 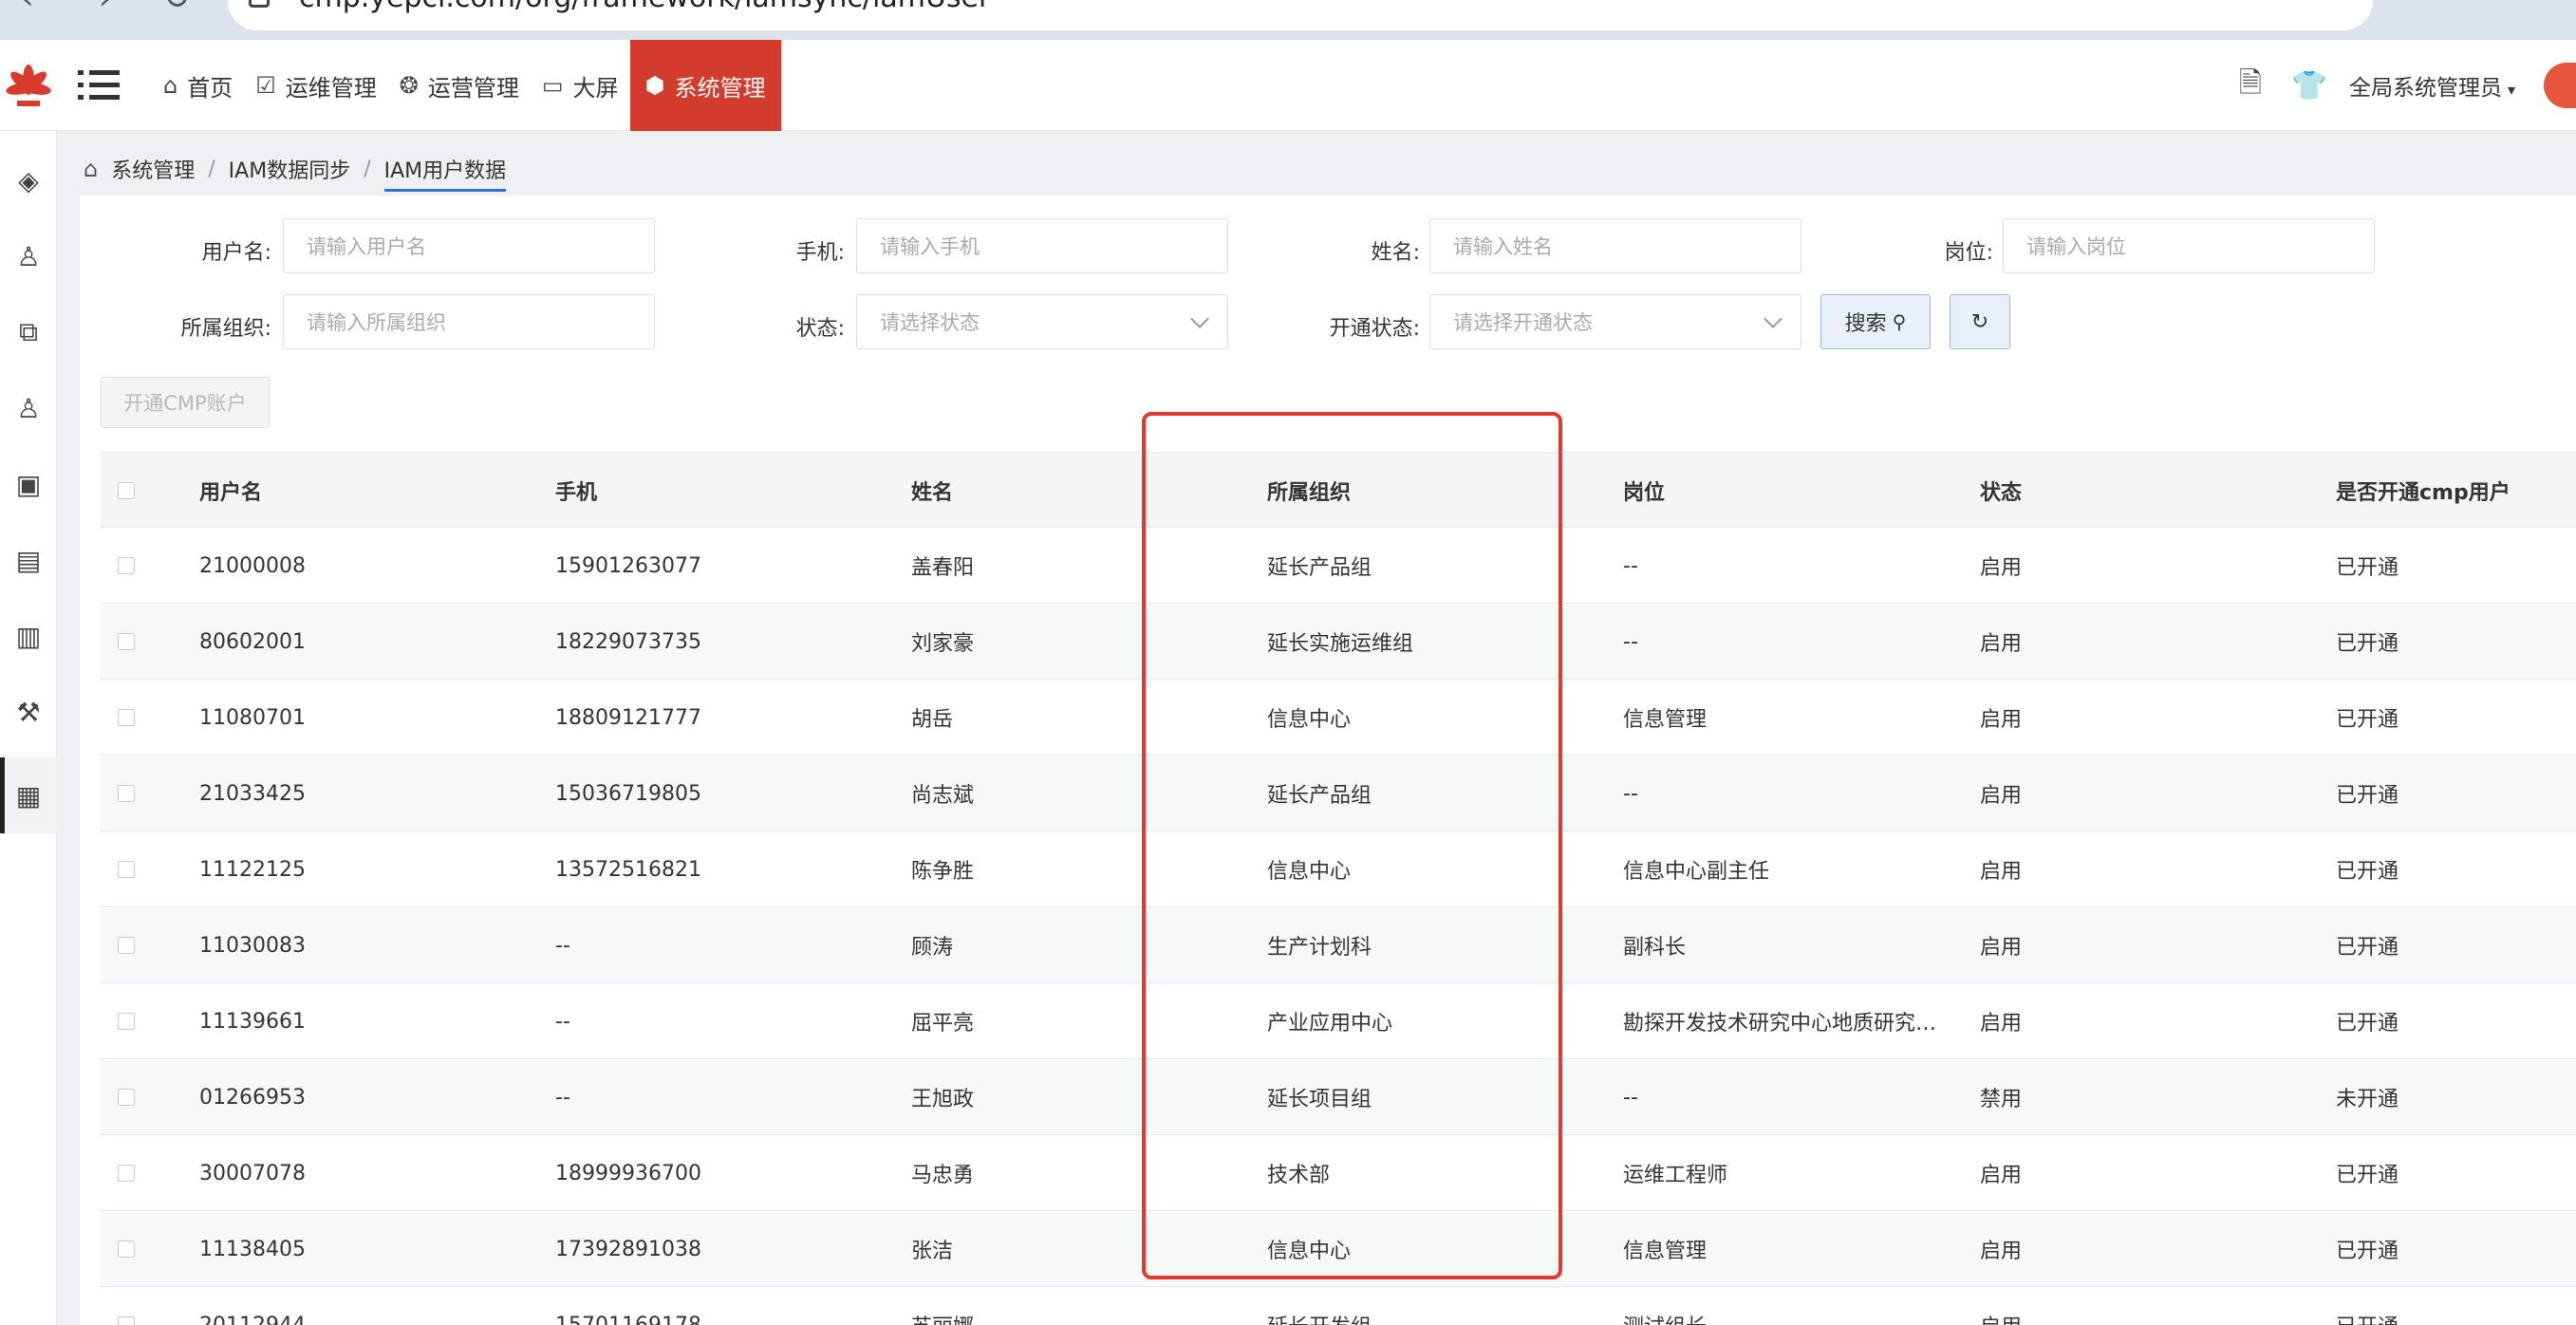 I want to click on post-input: 请输入岗位, so click(x=2189, y=246).